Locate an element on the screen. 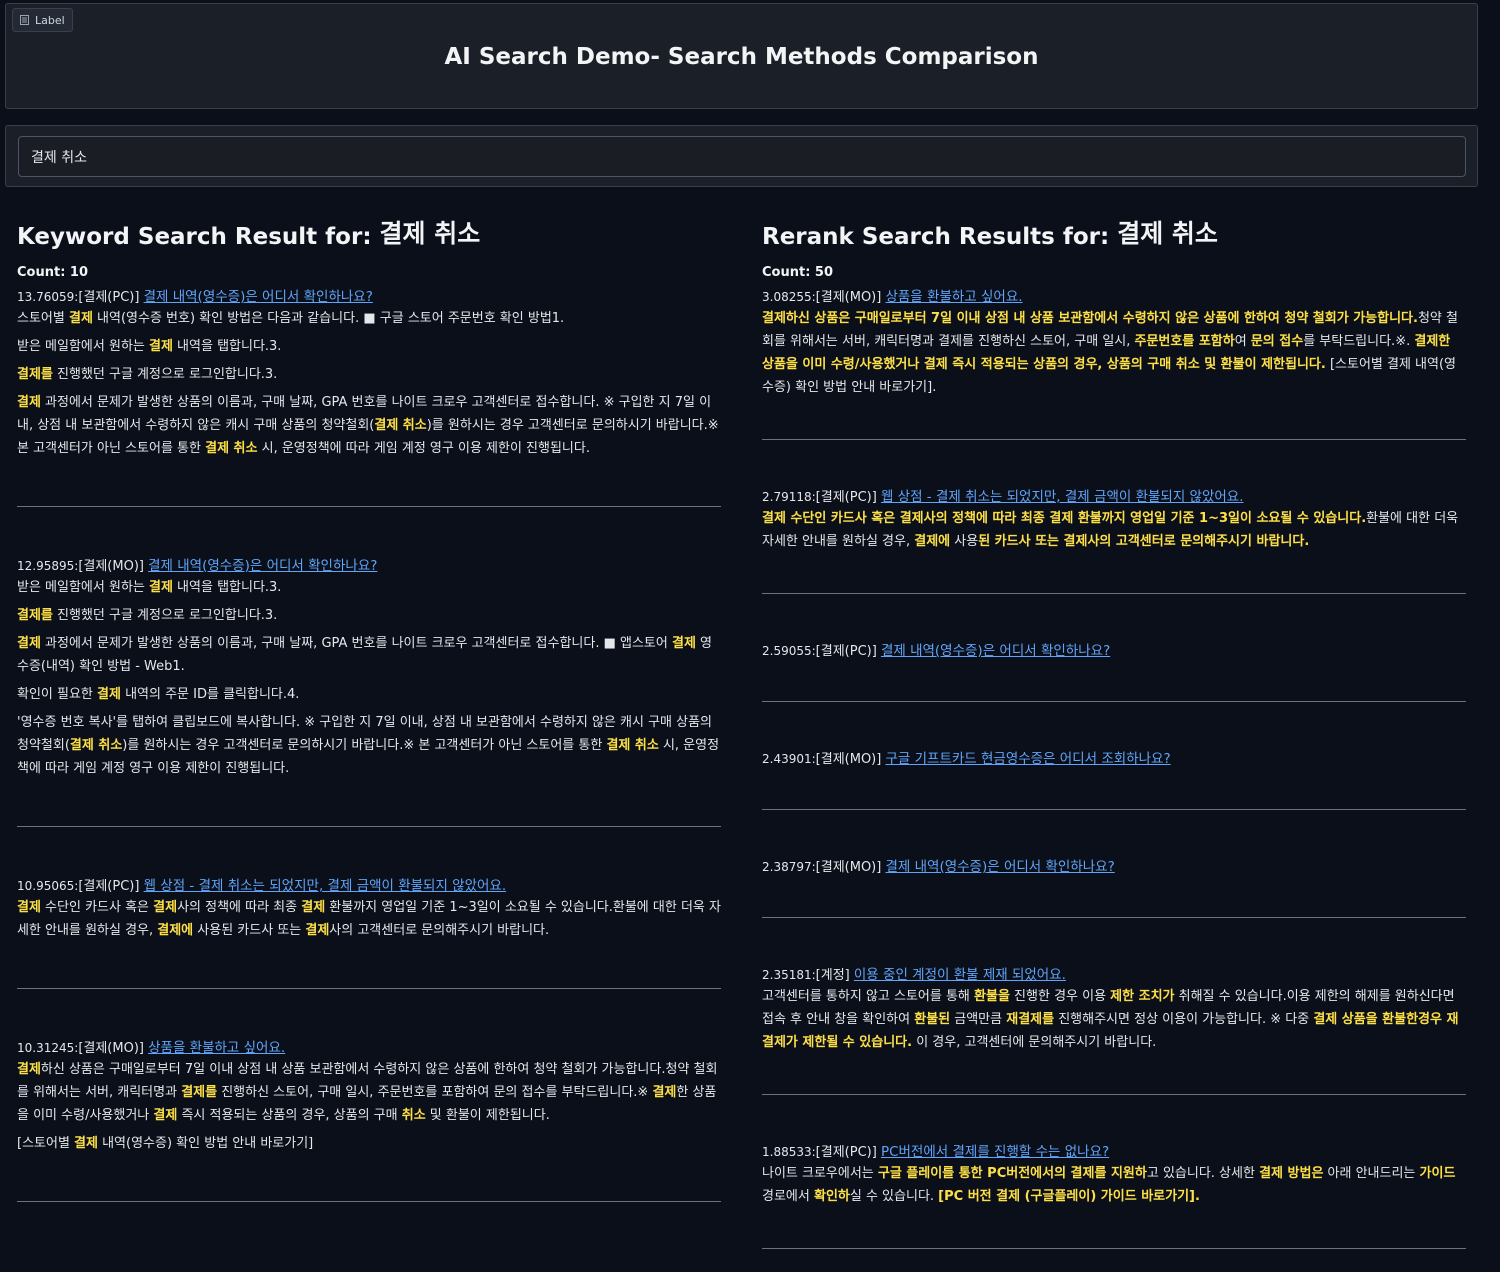 This screenshot has height=1272, width=1500. result-score: 2.38797: is located at coordinates (789, 867).